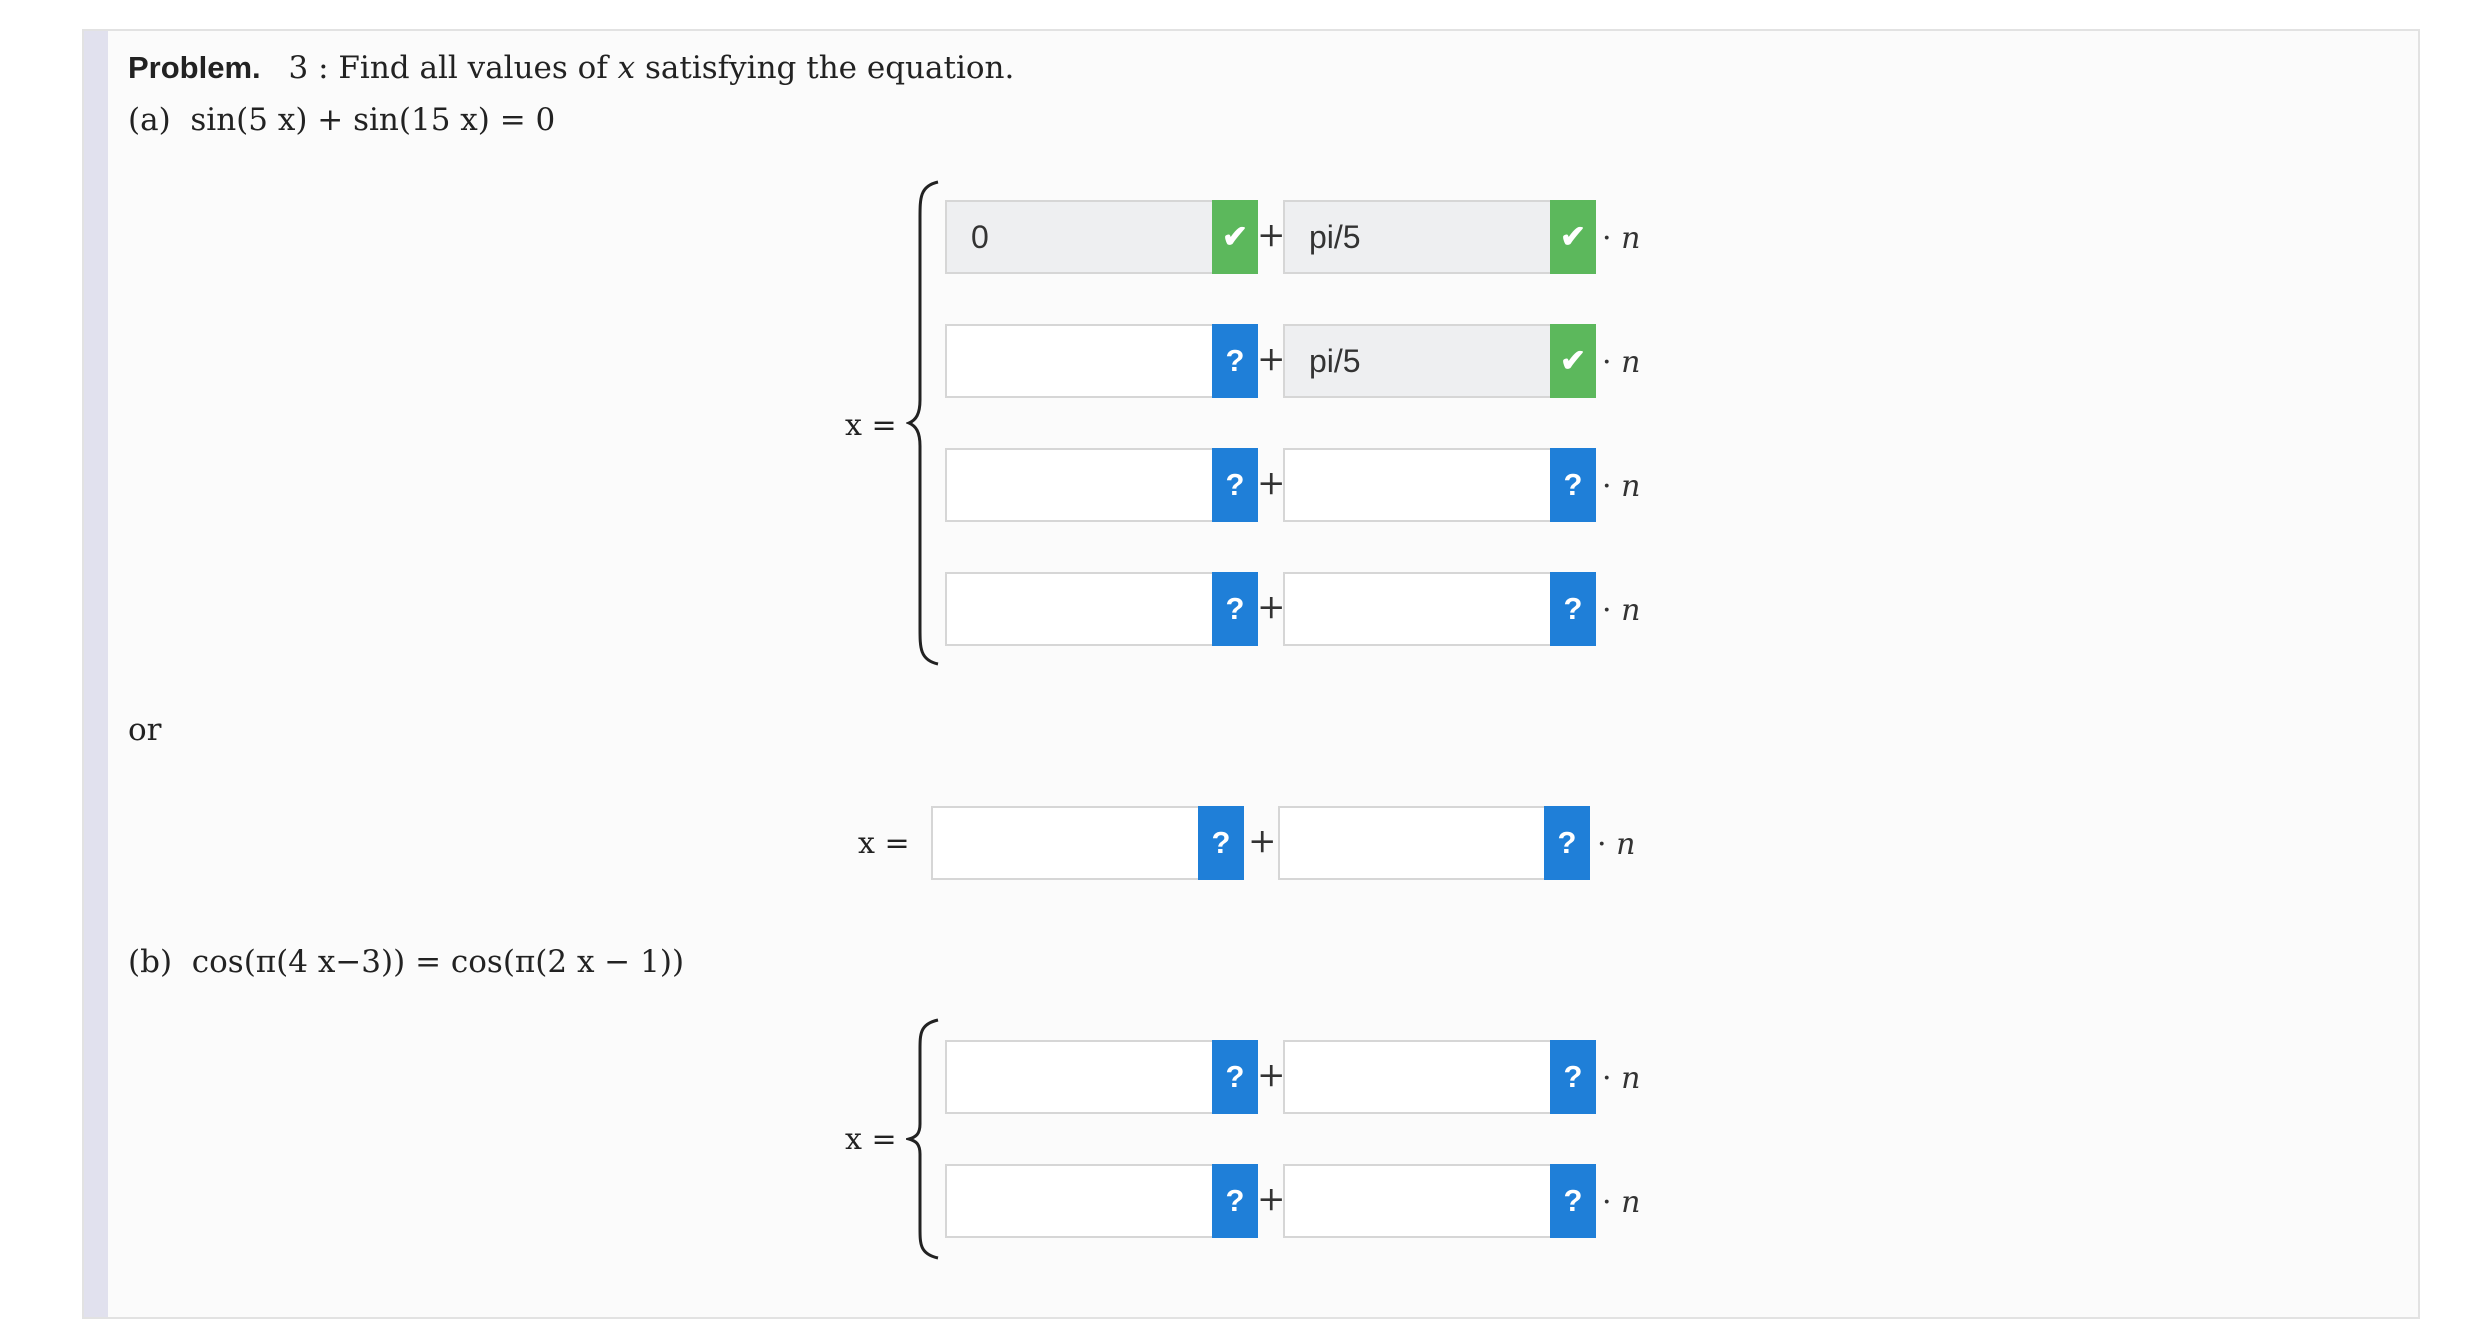 The height and width of the screenshot is (1336, 2480). Describe the element at coordinates (1080, 1077) in the screenshot. I see `answer-input-b1-c1` at that location.